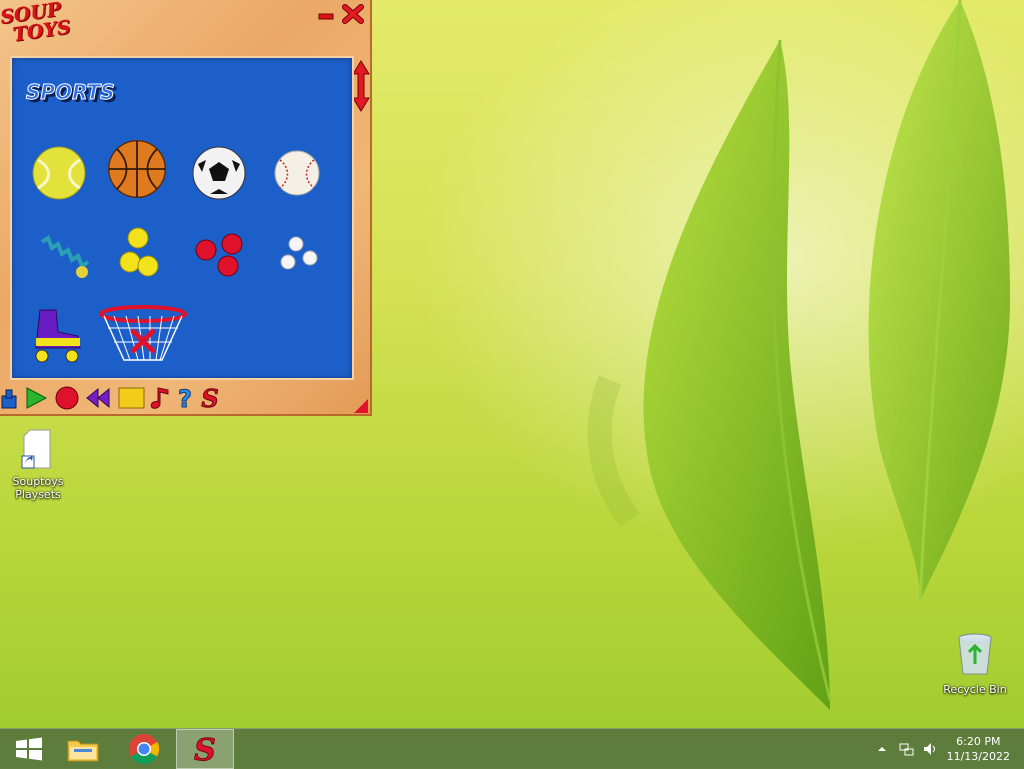  I want to click on help-icon: ?, so click(185, 398).